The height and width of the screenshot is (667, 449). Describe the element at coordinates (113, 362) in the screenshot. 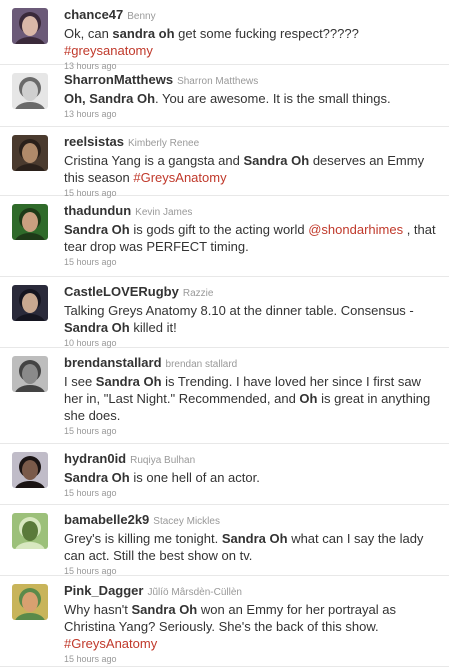

I see `screen-name-link: brendanstallard` at that location.